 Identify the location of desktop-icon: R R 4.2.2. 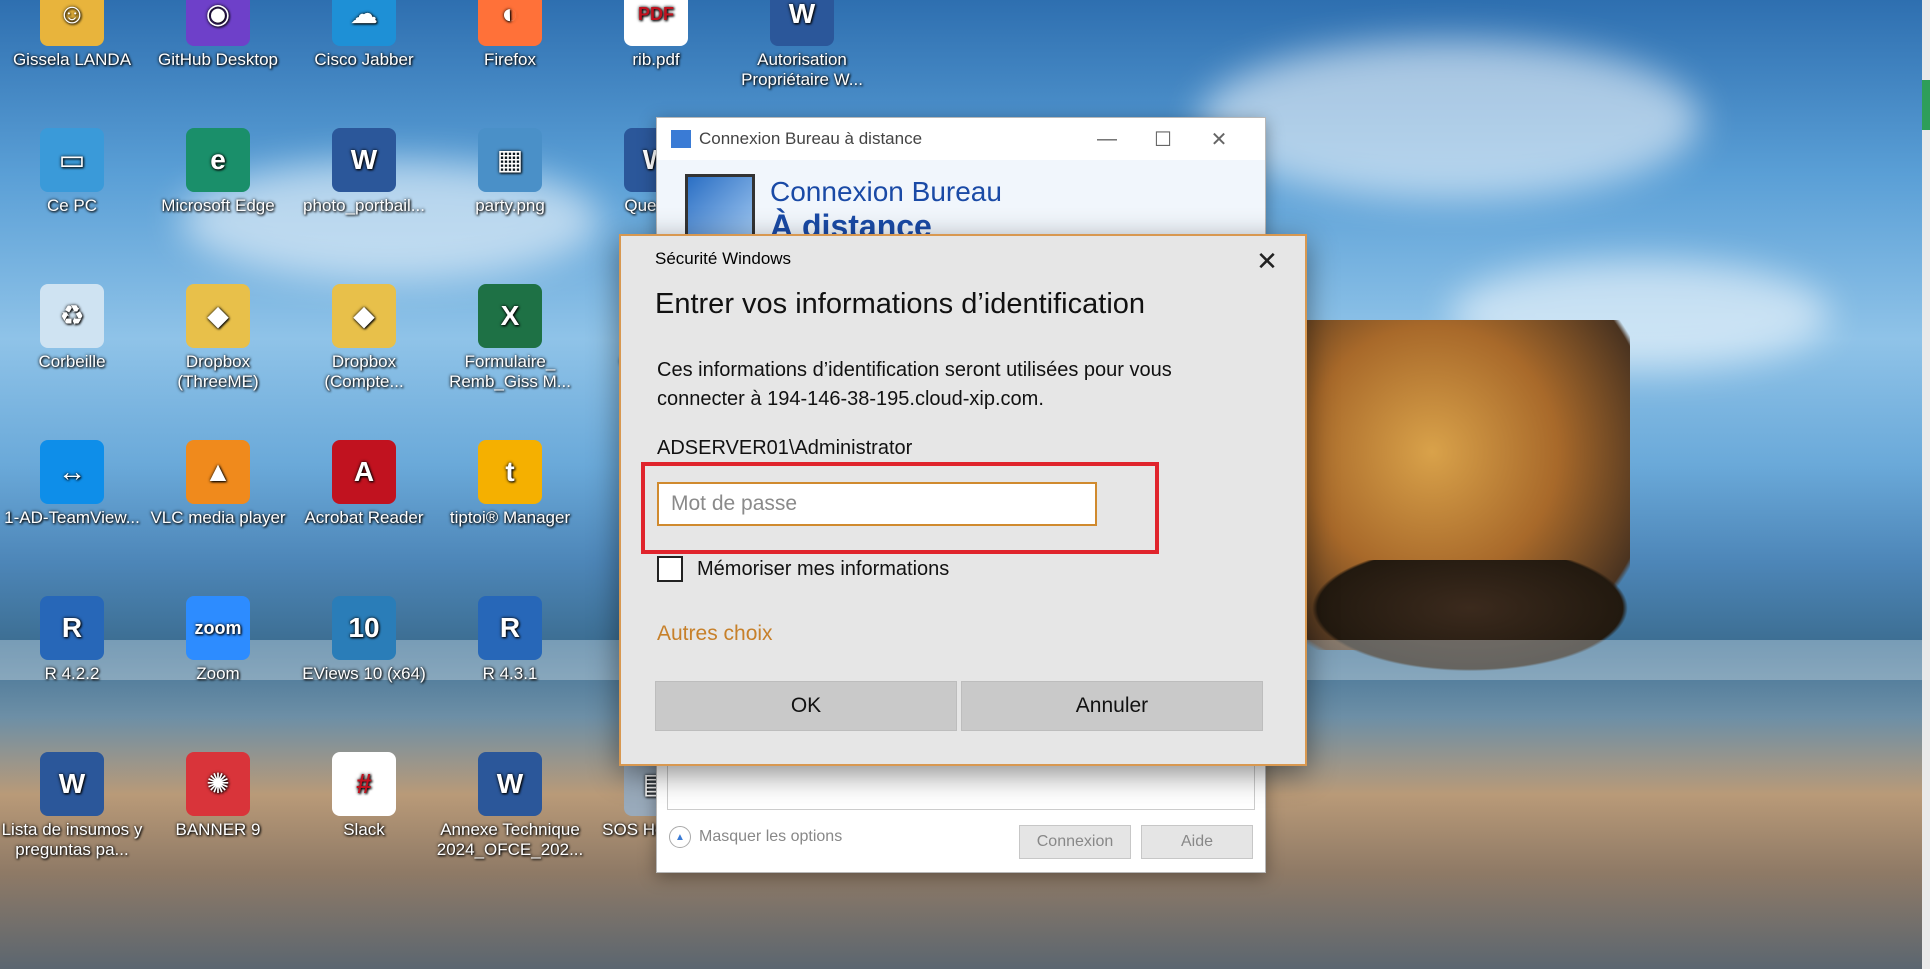
(73, 640).